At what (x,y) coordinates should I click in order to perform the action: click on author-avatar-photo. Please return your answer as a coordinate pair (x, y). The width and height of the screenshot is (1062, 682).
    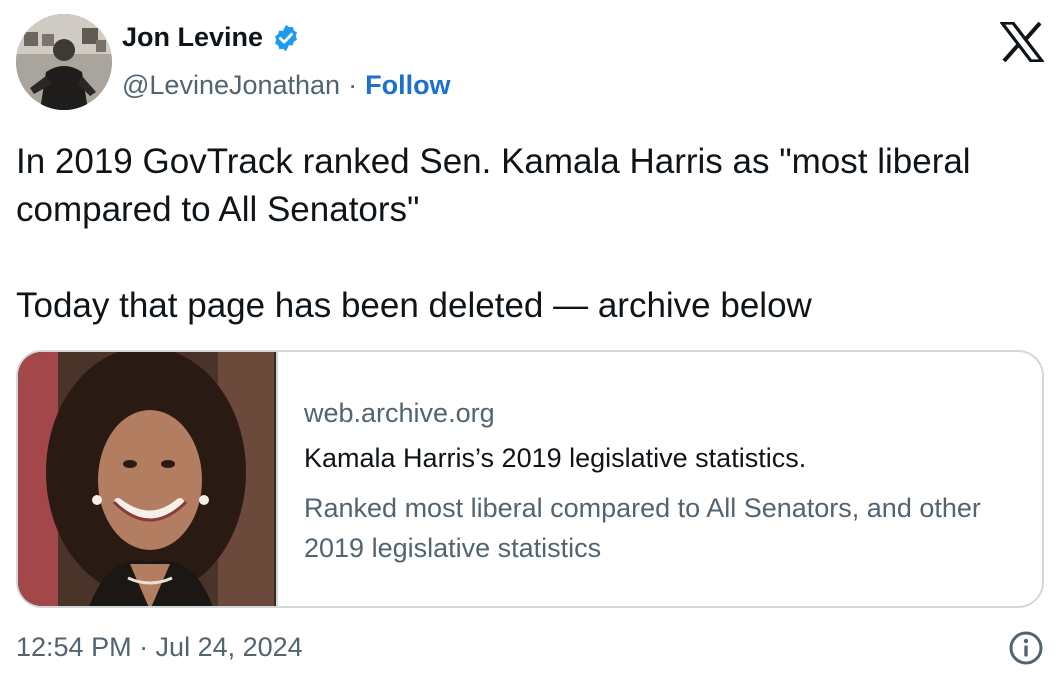
    Looking at the image, I should click on (64, 62).